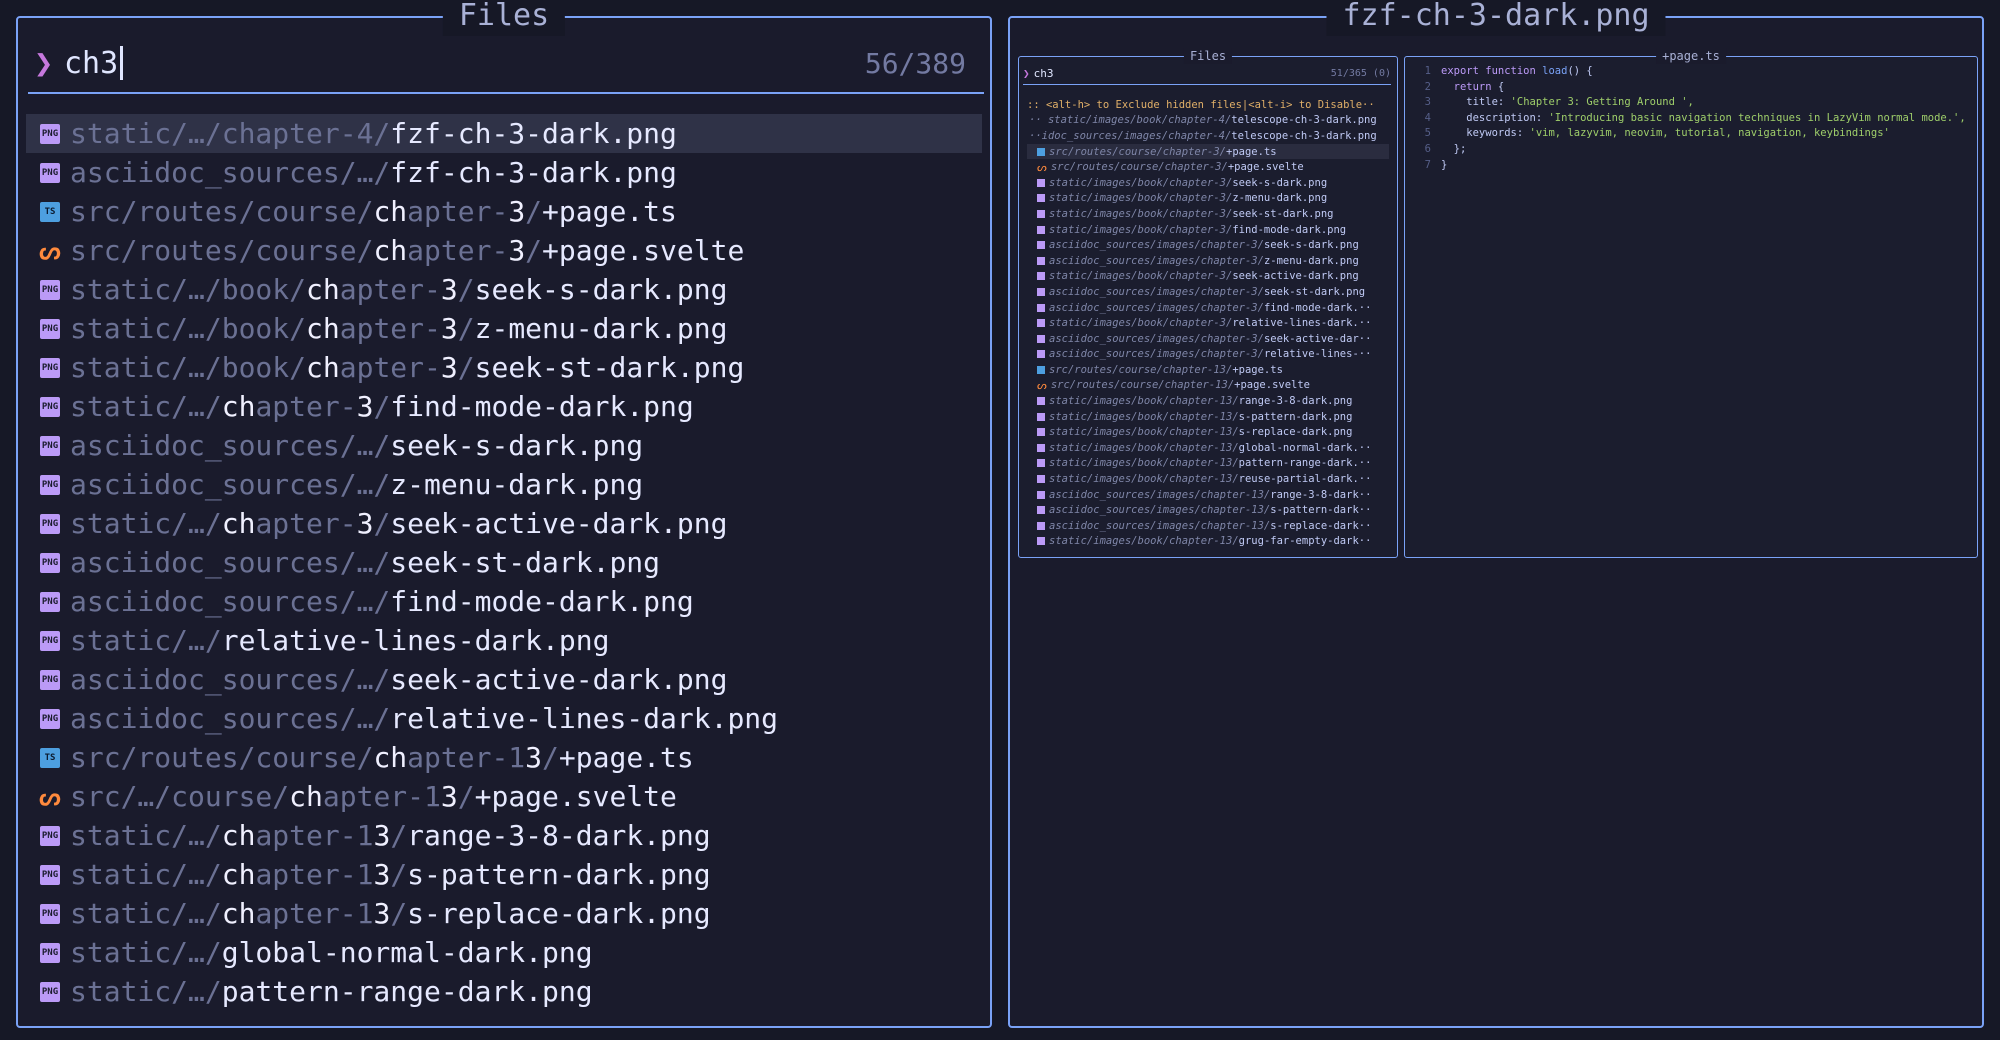 This screenshot has height=1040, width=2000. I want to click on result-row: PNG static/…/relative-lines-dark.png, so click(504, 640).